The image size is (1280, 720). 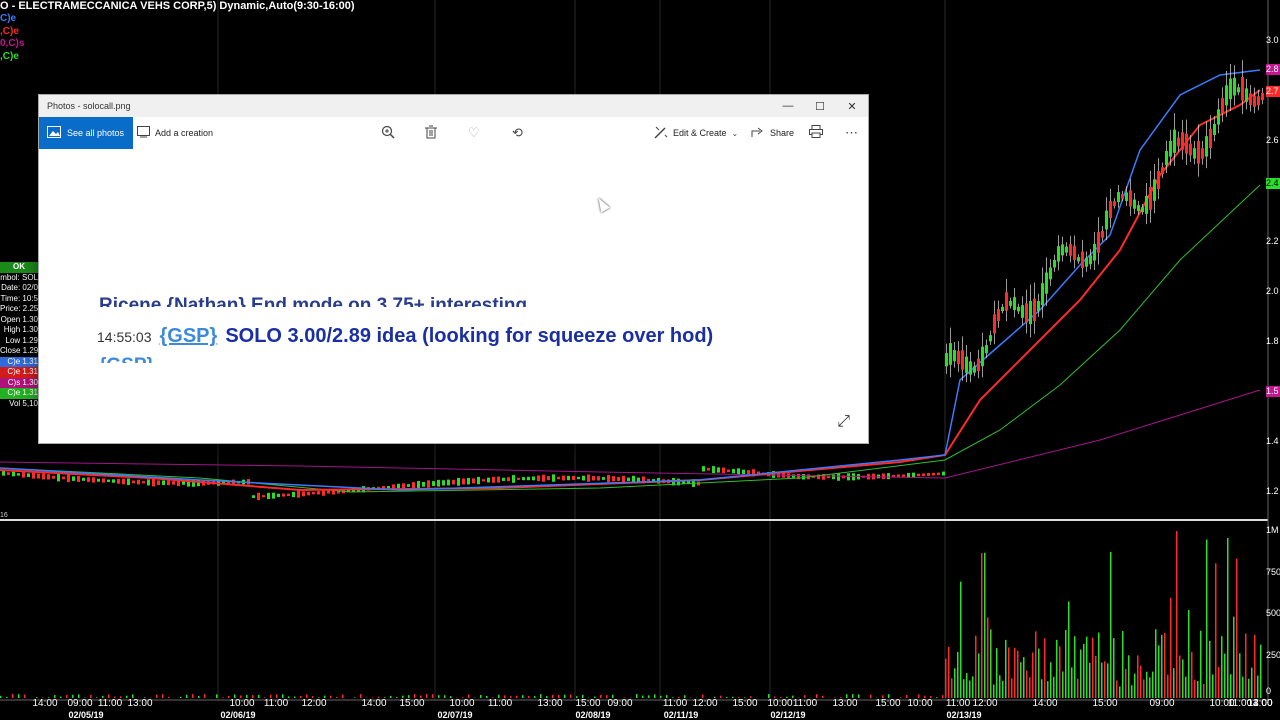 What do you see at coordinates (851, 133) in the screenshot?
I see `more-button: ⋯` at bounding box center [851, 133].